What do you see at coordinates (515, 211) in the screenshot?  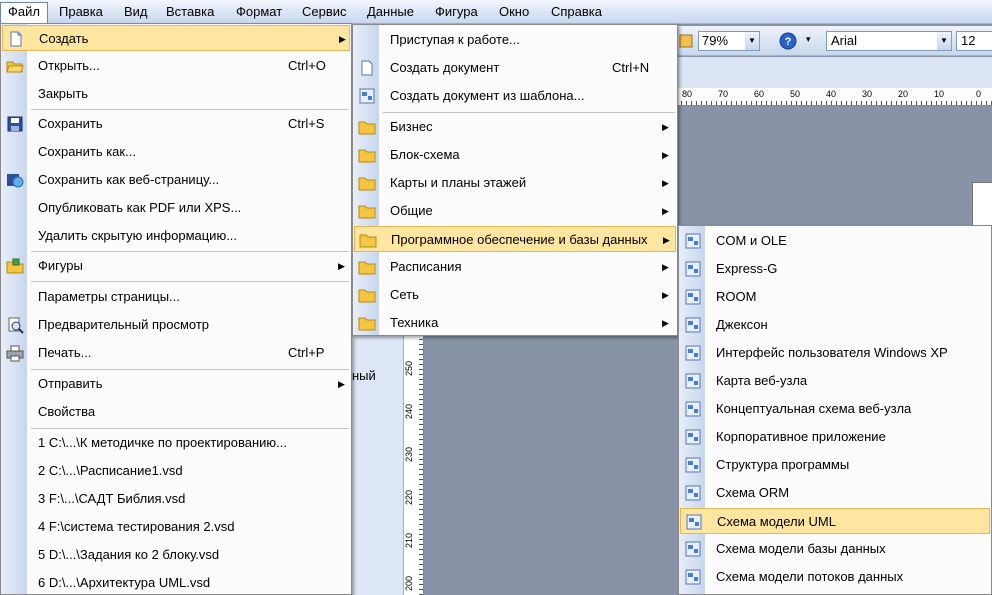 I see `menu-item-general: Общие ▶` at bounding box center [515, 211].